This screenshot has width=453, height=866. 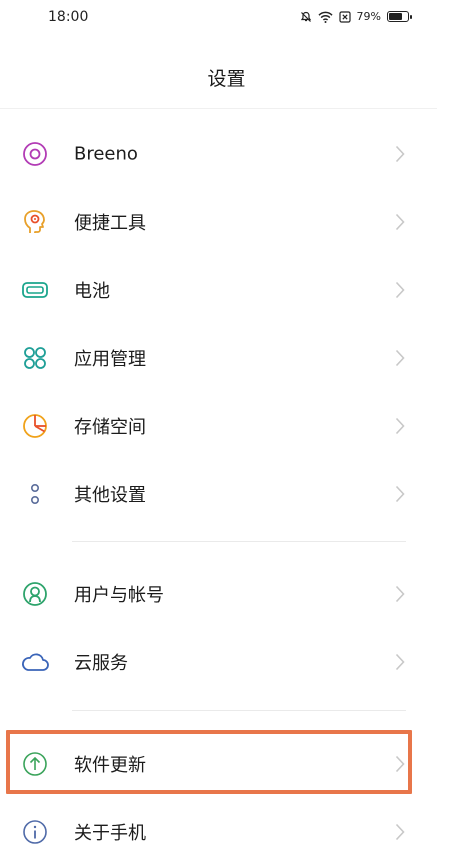 I want to click on storage-pie-icon, so click(x=35, y=426).